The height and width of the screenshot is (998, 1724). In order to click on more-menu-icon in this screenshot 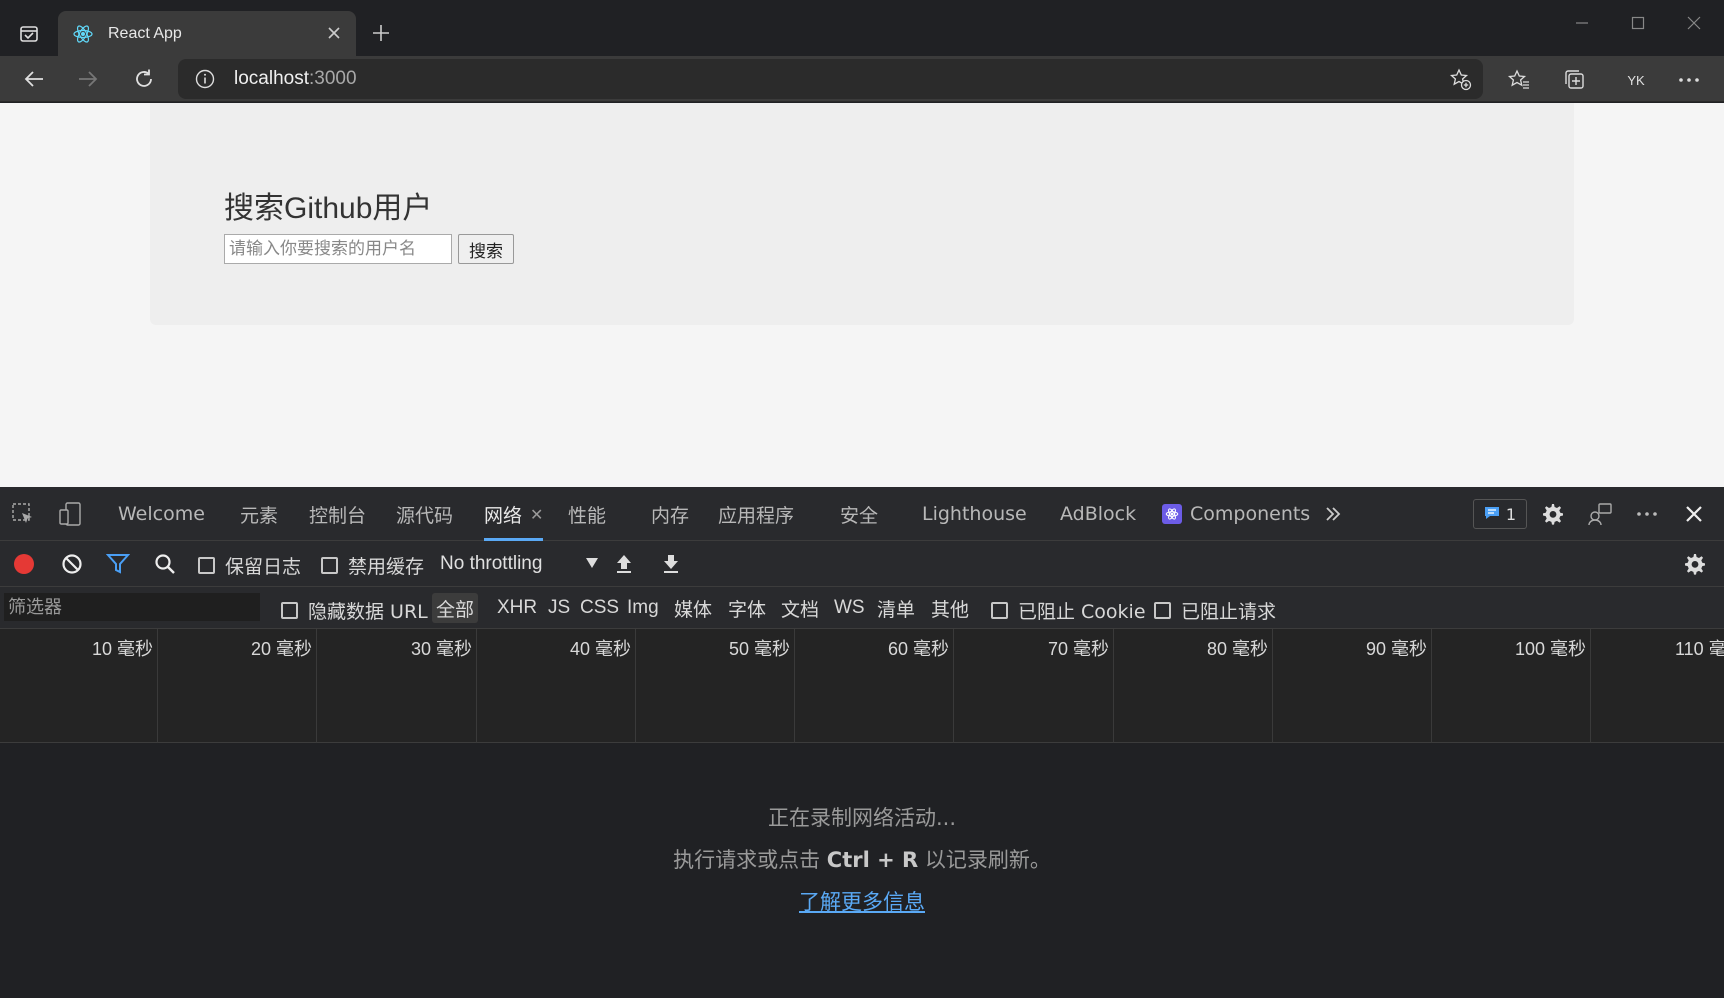, I will do `click(1689, 80)`.